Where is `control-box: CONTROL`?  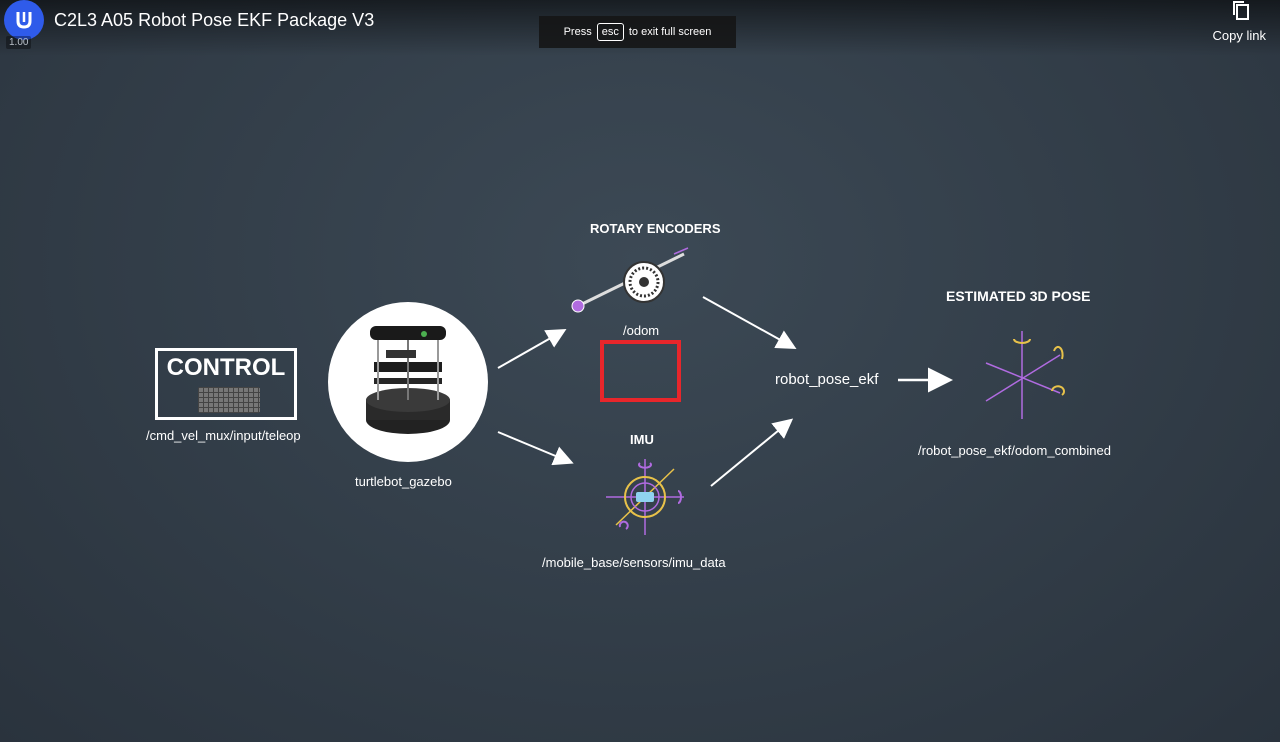 control-box: CONTROL is located at coordinates (226, 384).